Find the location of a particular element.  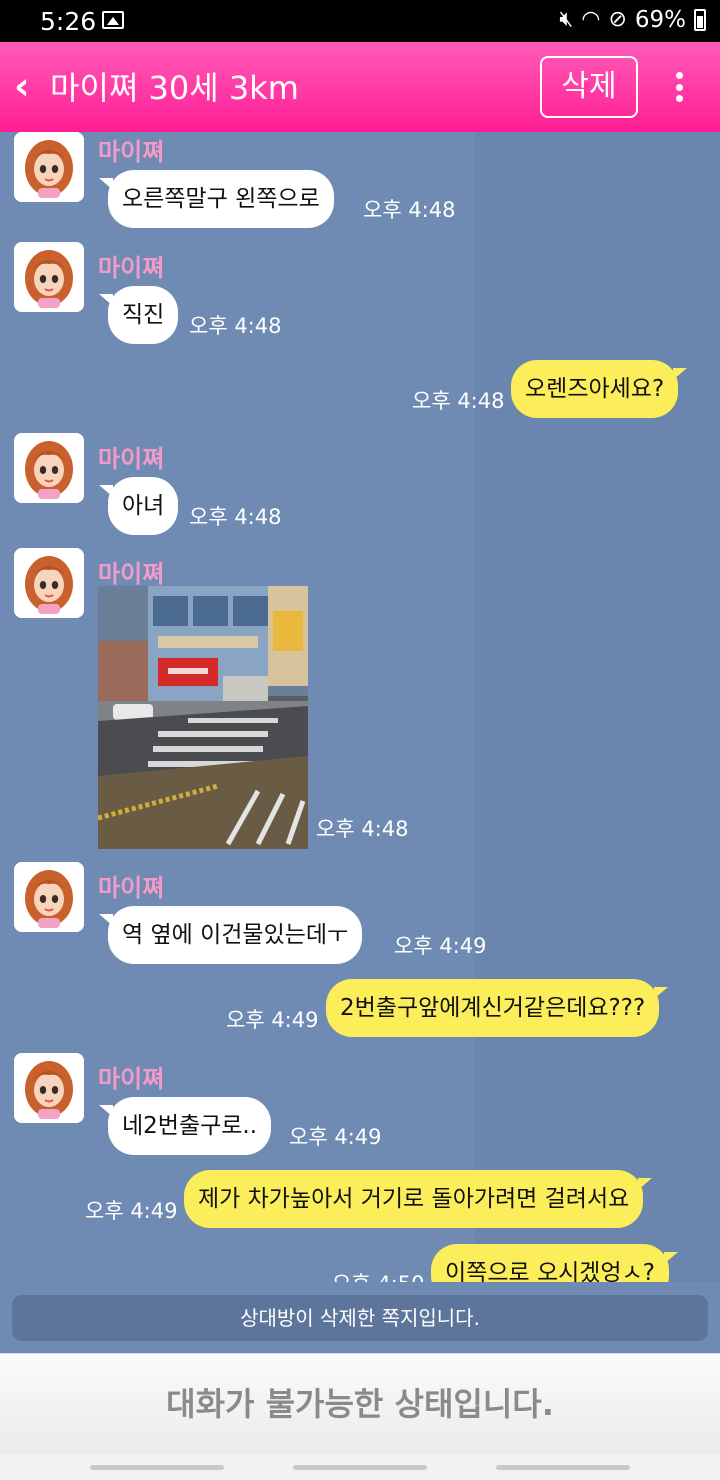

wifi-icon: ◠ is located at coordinates (591, 19).